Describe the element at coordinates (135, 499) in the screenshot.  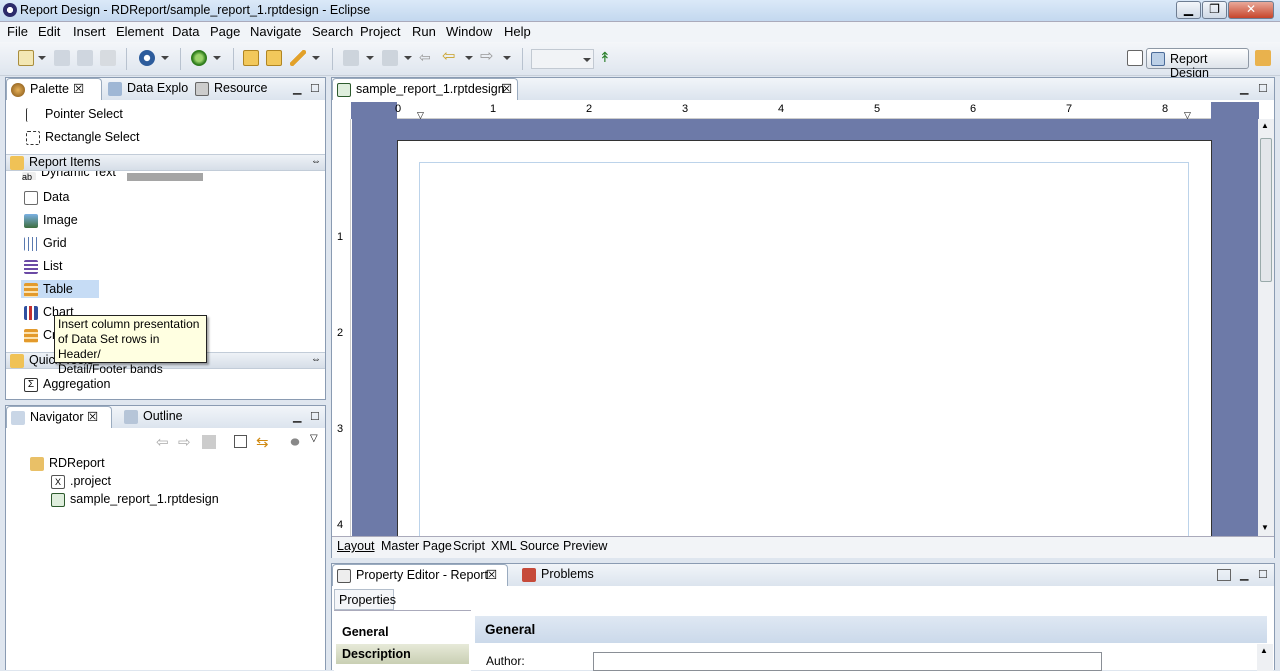
I see `tree-item-file: sample_report_1.rptdesign` at that location.